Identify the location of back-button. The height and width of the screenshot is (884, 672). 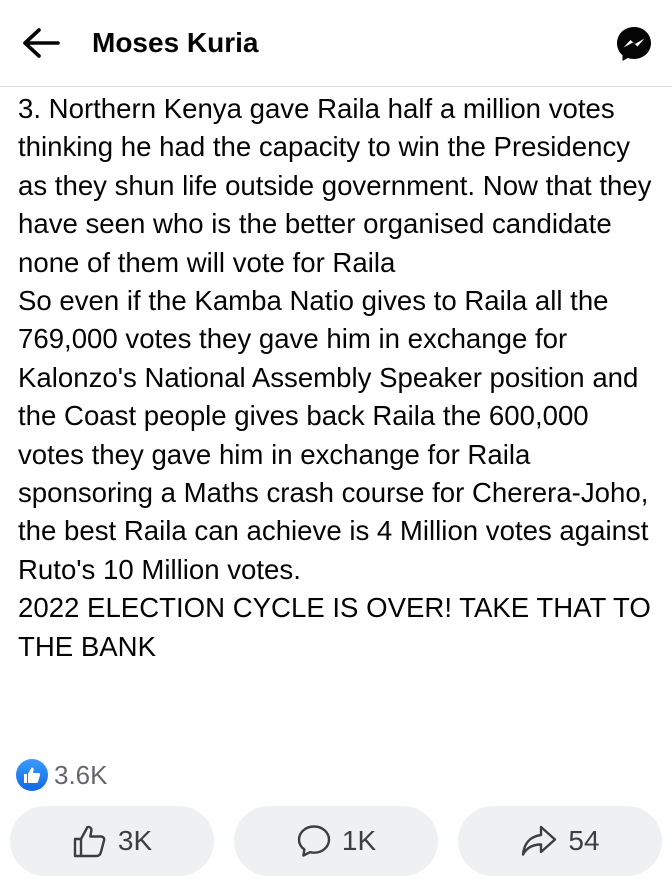
(41, 43).